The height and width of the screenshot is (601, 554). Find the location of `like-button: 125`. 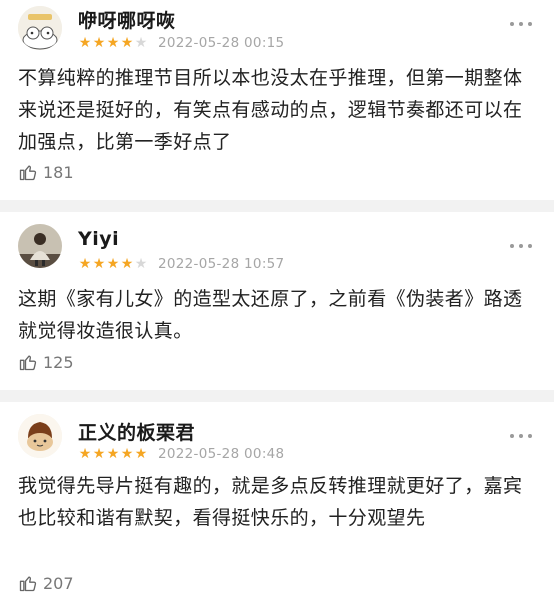

like-button: 125 is located at coordinates (46, 362).